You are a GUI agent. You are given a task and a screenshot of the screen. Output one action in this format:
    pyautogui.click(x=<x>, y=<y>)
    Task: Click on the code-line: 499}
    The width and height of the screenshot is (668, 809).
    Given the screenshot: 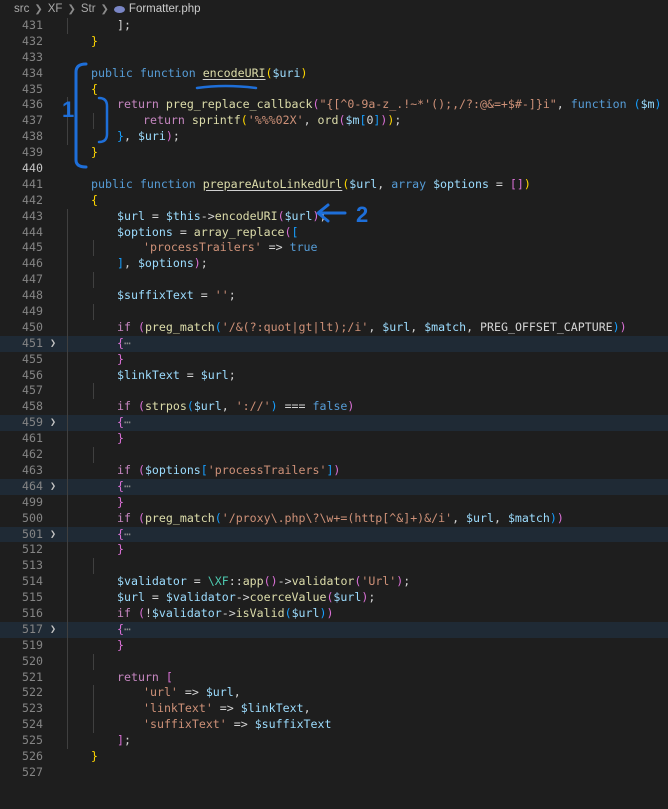 What is the action you would take?
    pyautogui.click(x=334, y=502)
    